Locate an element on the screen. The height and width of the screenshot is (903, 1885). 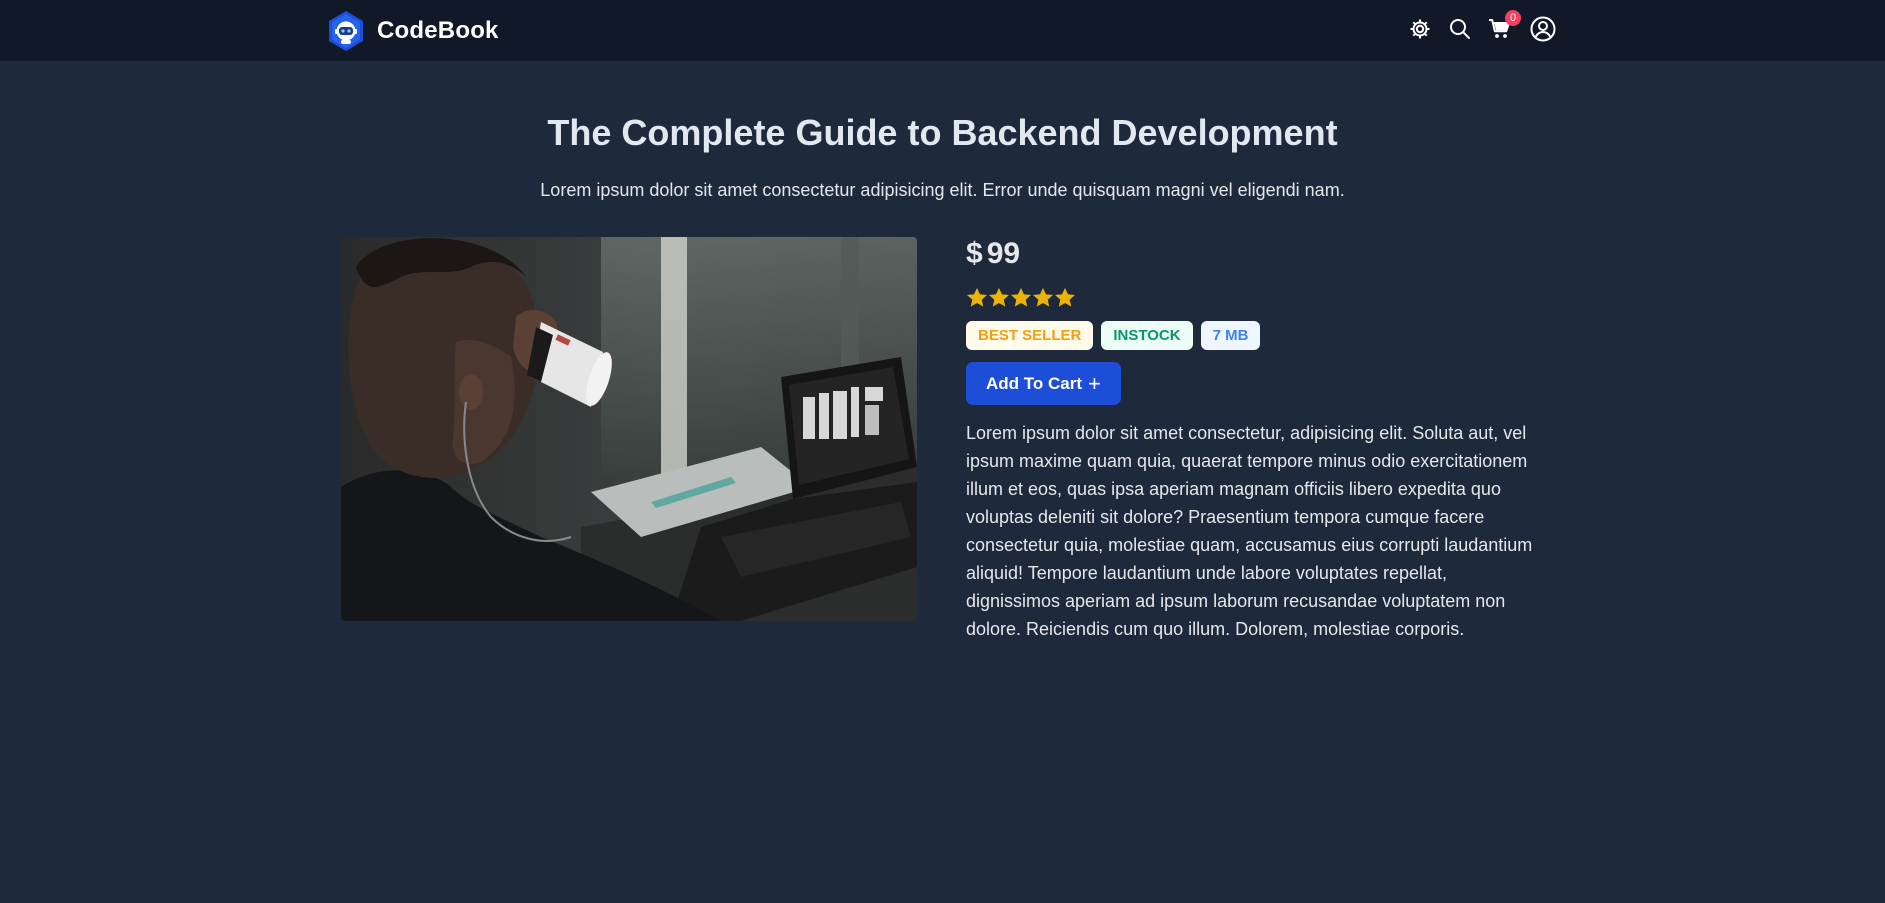
brand-link: CodeBook is located at coordinates (413, 31).